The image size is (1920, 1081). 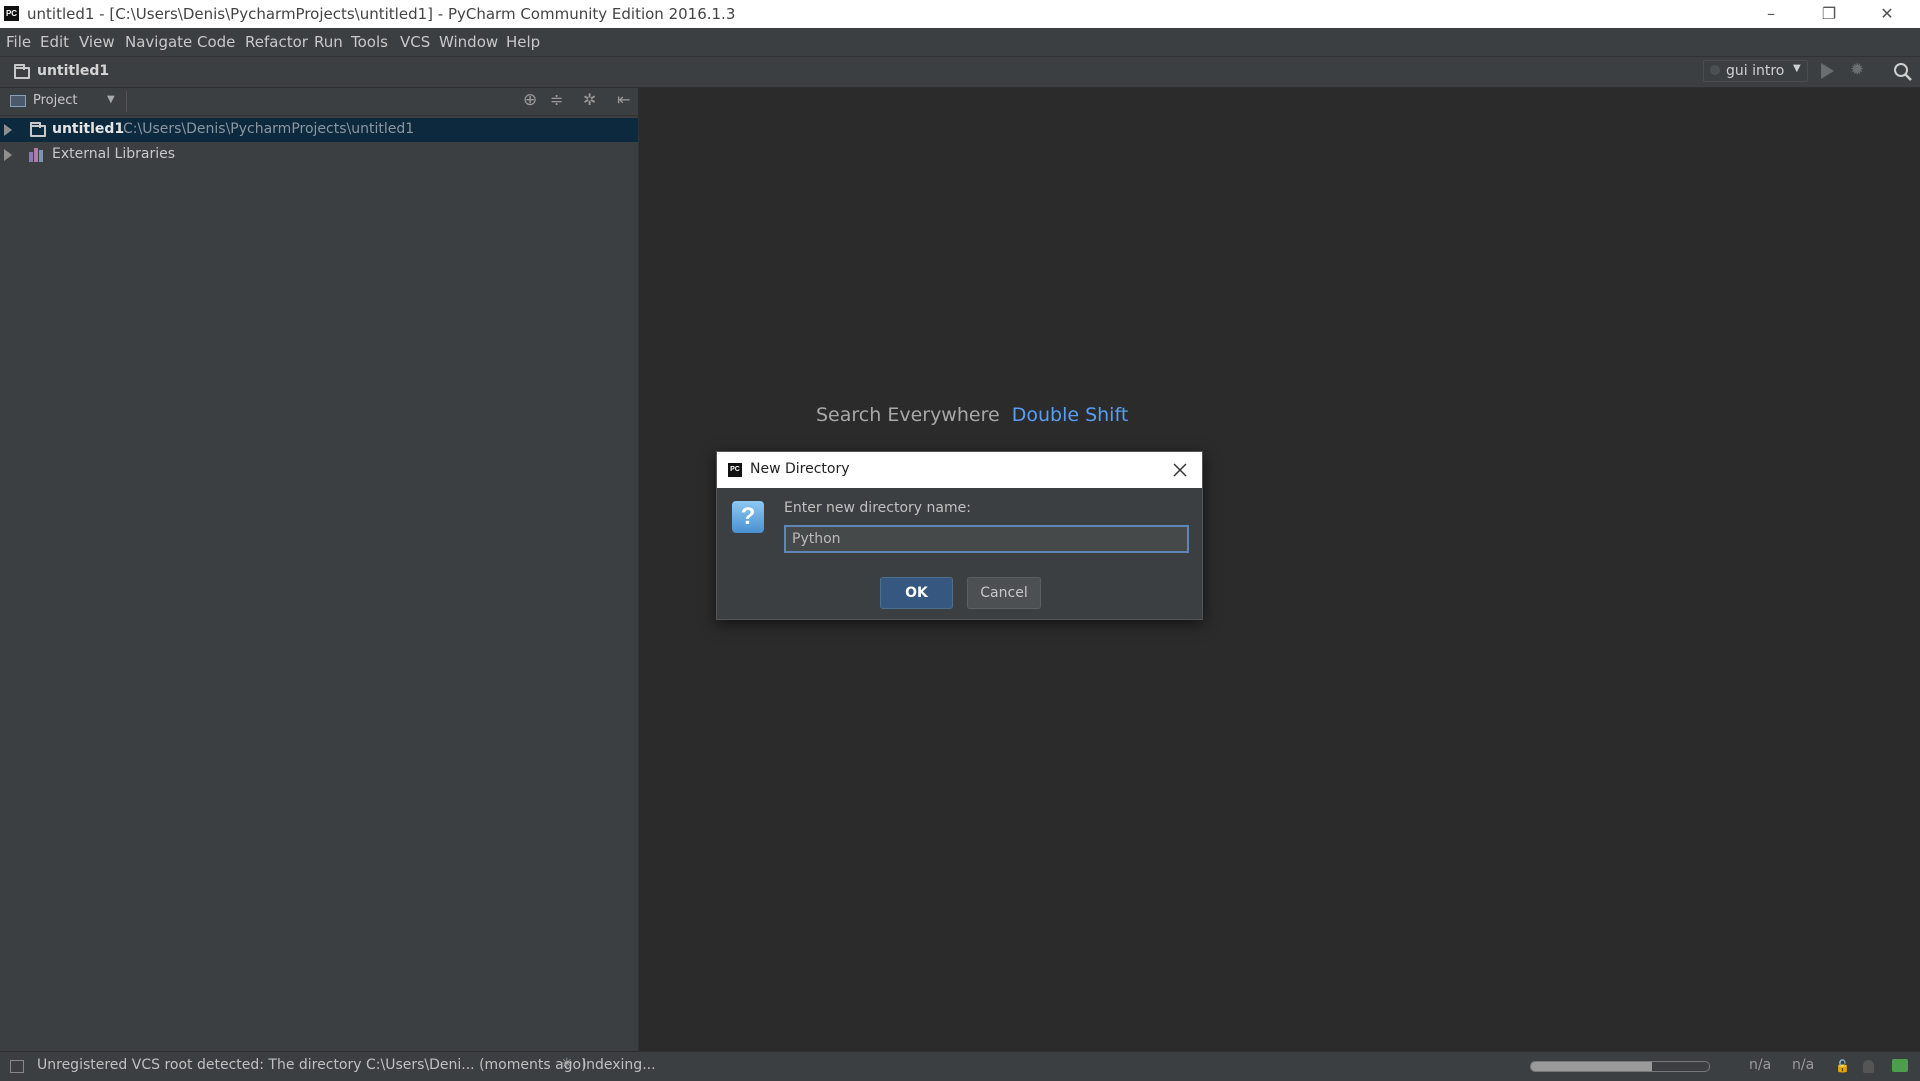 I want to click on scroll-from-source-icon: ⊕, so click(x=530, y=100).